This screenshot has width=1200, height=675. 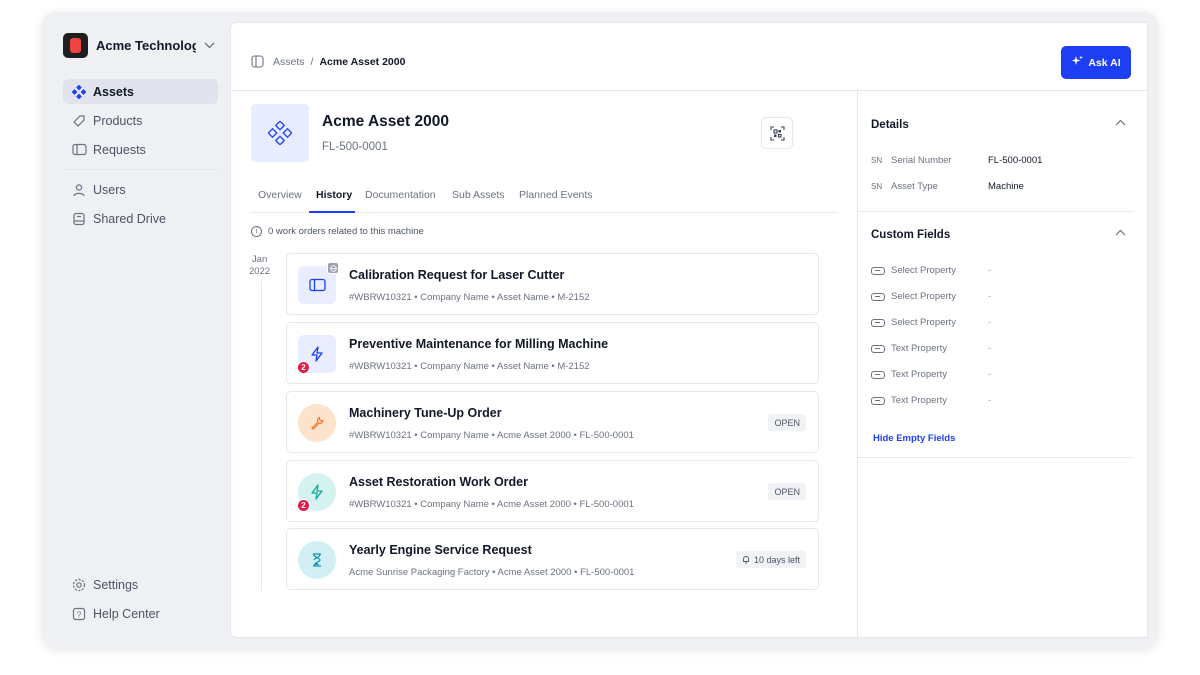 I want to click on sidebar-item-label: Settings, so click(x=116, y=584).